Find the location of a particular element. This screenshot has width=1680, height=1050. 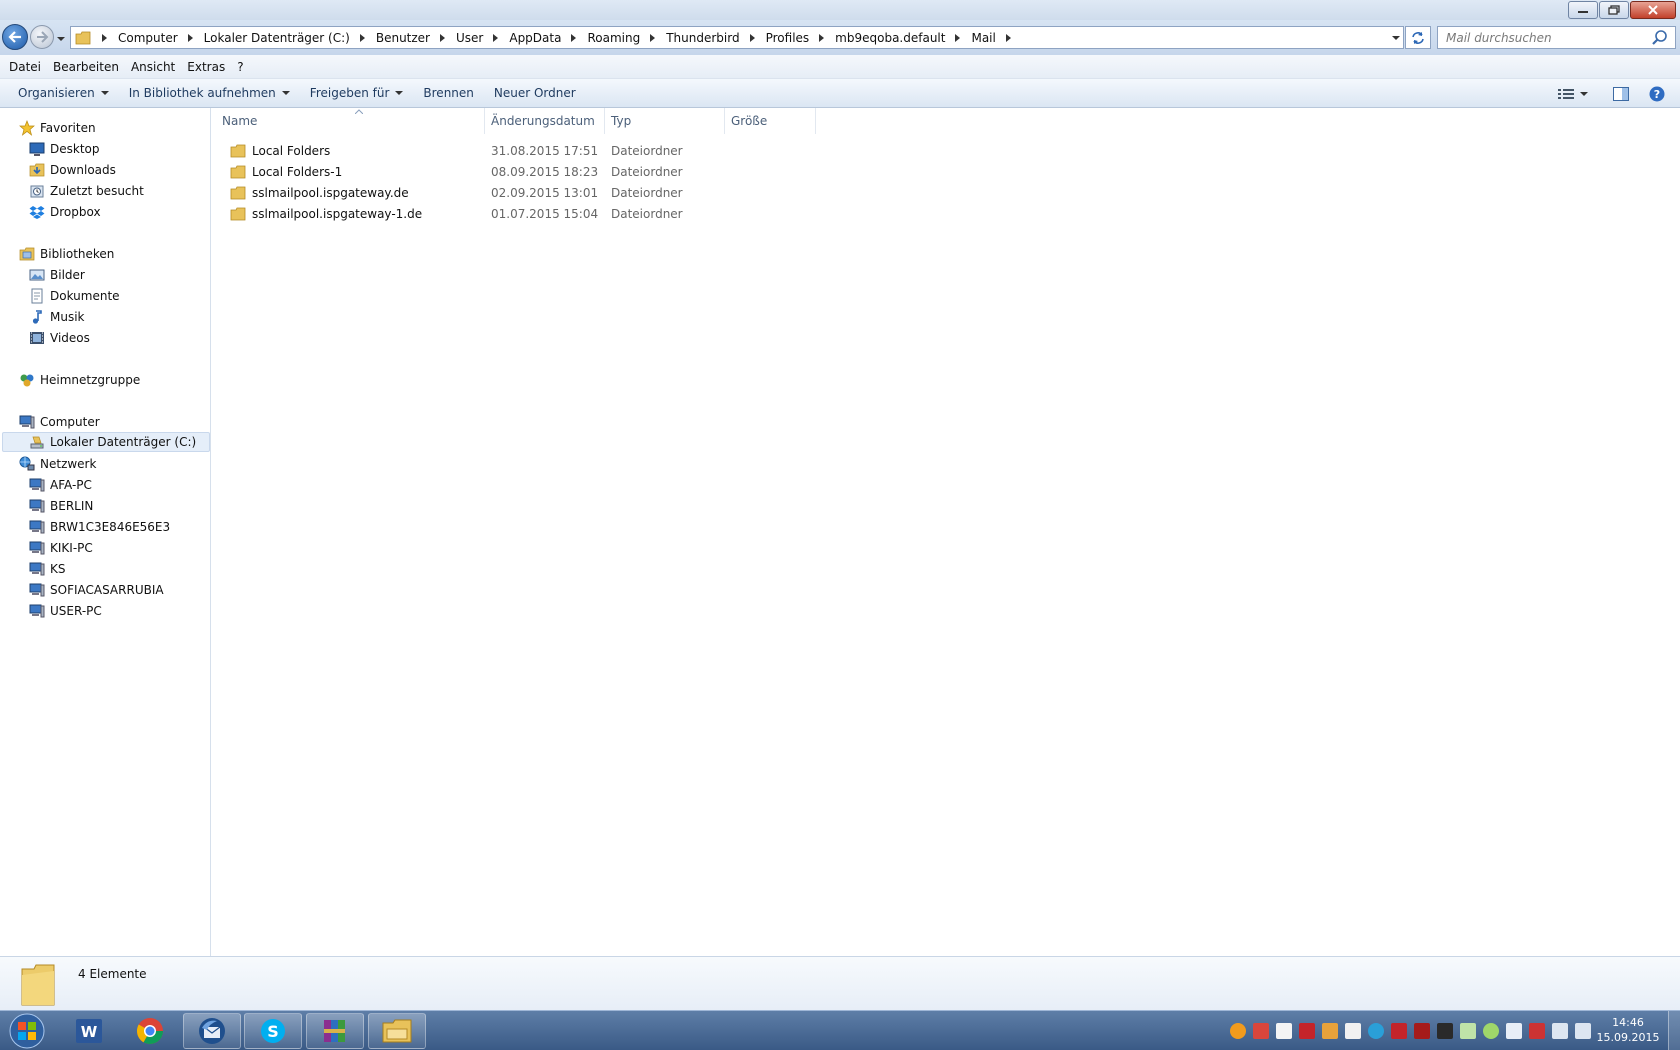

preview-pane-button is located at coordinates (1621, 94).